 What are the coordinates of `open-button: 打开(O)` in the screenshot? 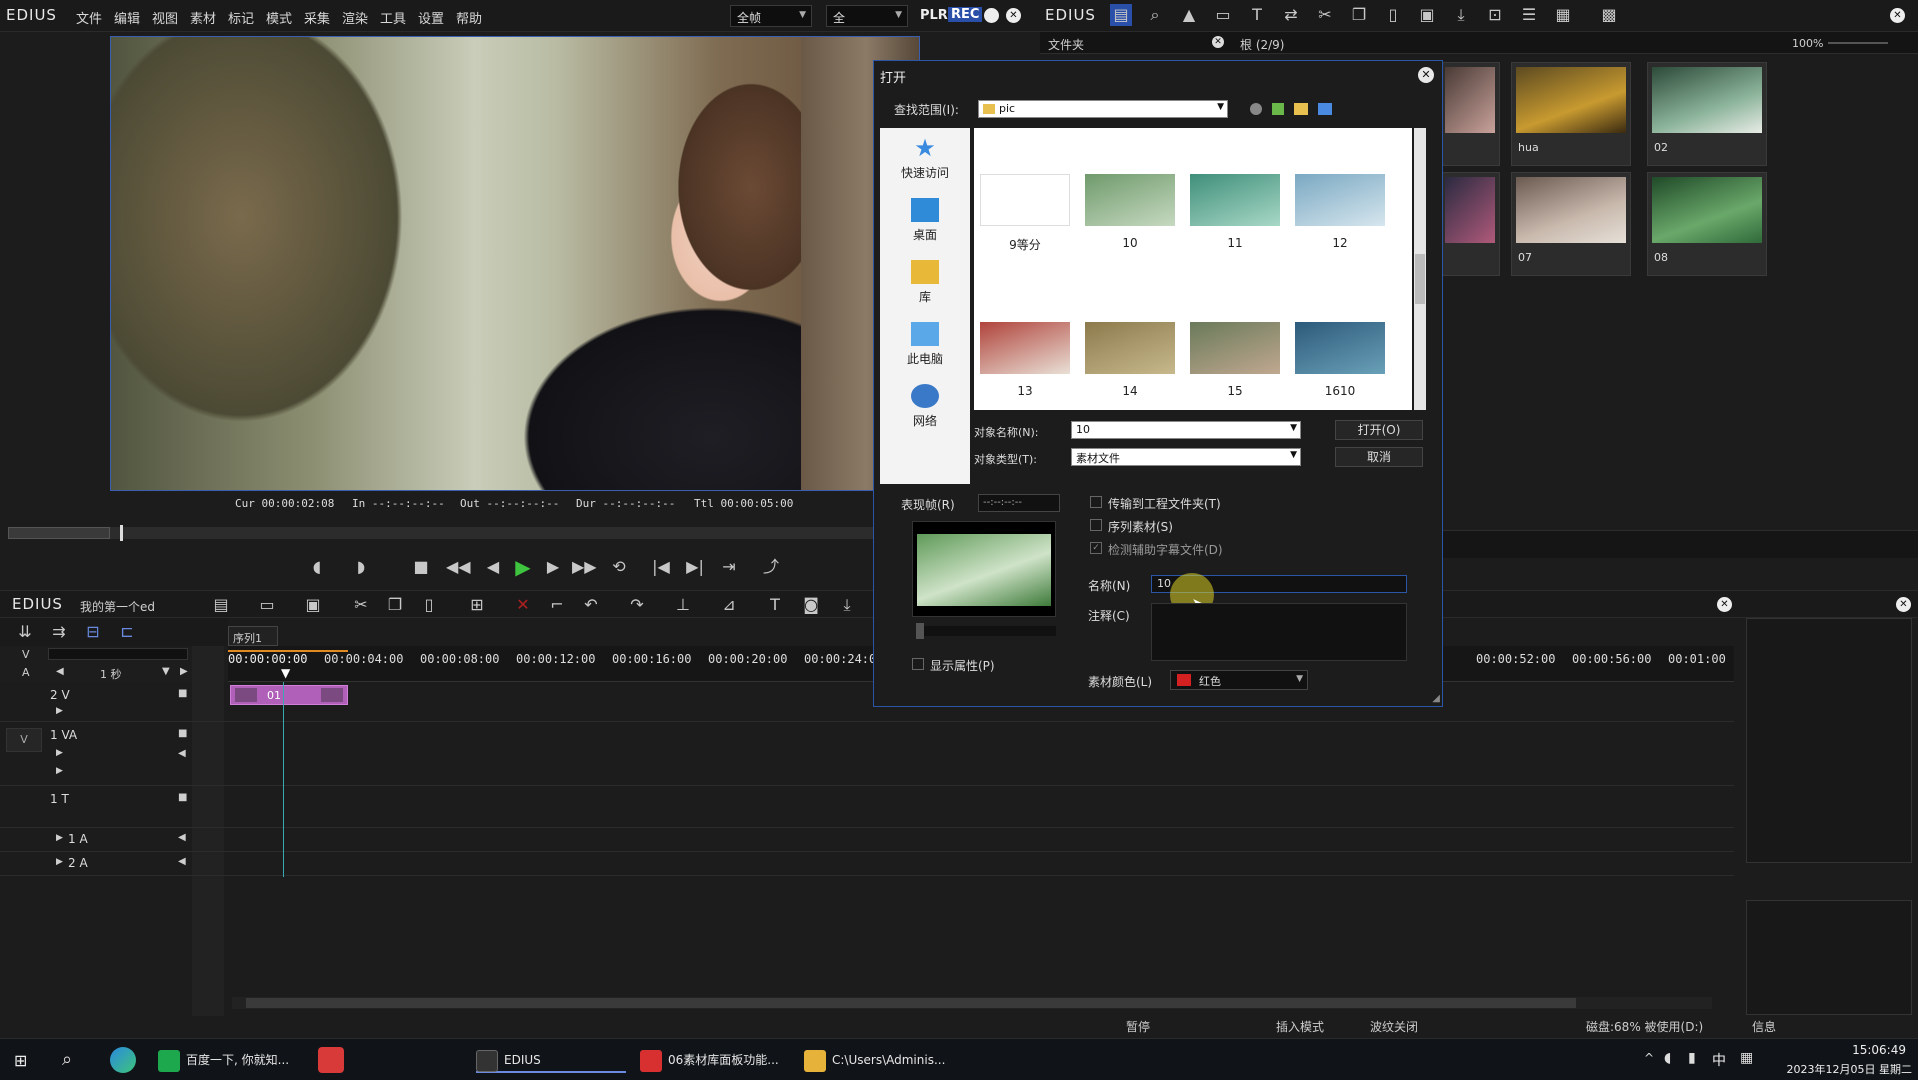 It's located at (1379, 430).